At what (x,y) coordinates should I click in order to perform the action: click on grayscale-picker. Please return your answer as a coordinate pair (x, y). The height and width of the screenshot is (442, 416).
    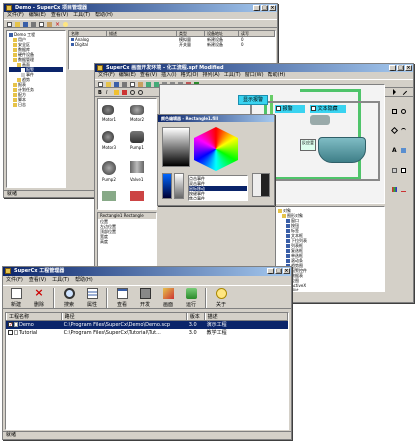
    Looking at the image, I should click on (176, 147).